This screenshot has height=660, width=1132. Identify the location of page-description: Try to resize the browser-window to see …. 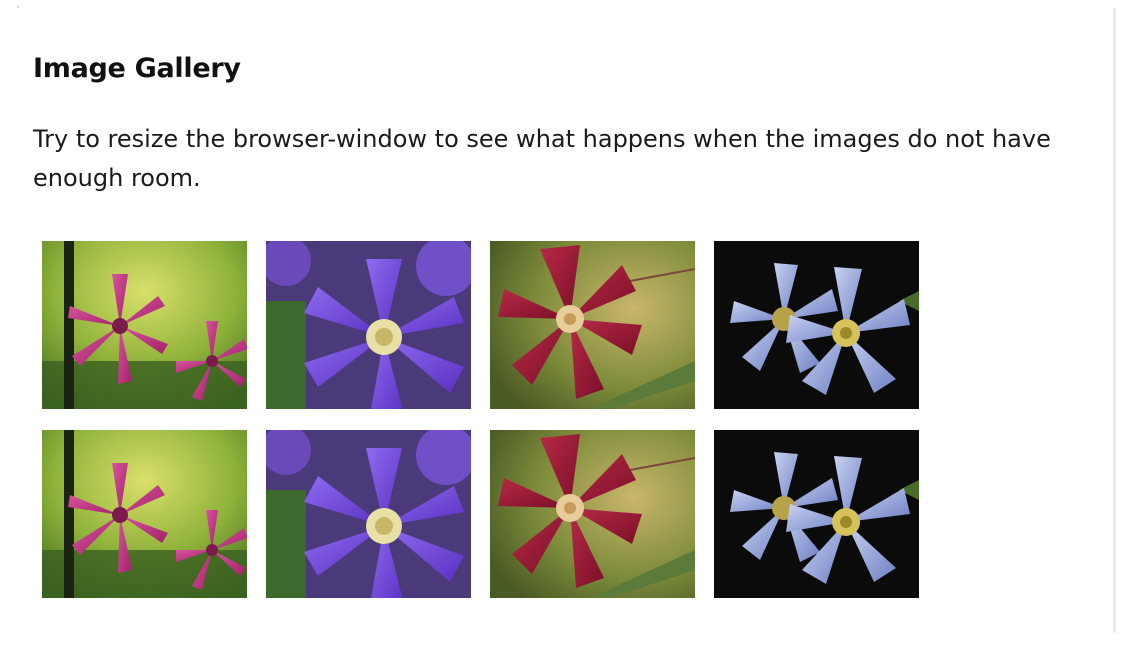
(542, 158).